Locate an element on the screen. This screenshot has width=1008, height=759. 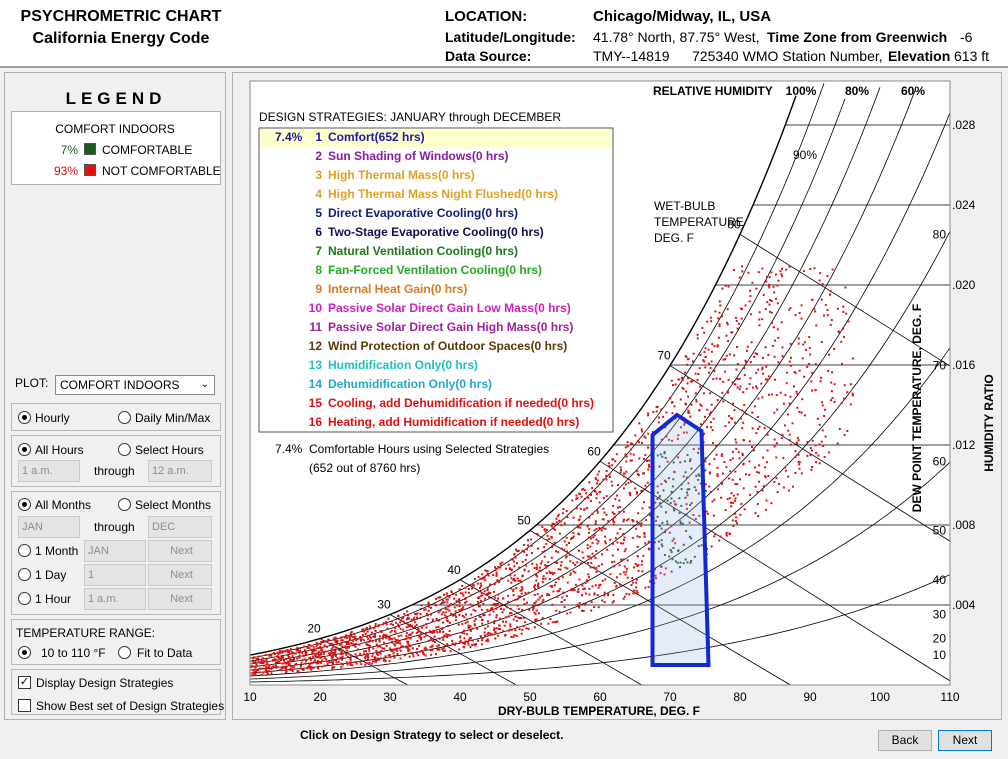
next-button: Next is located at coordinates (965, 740).